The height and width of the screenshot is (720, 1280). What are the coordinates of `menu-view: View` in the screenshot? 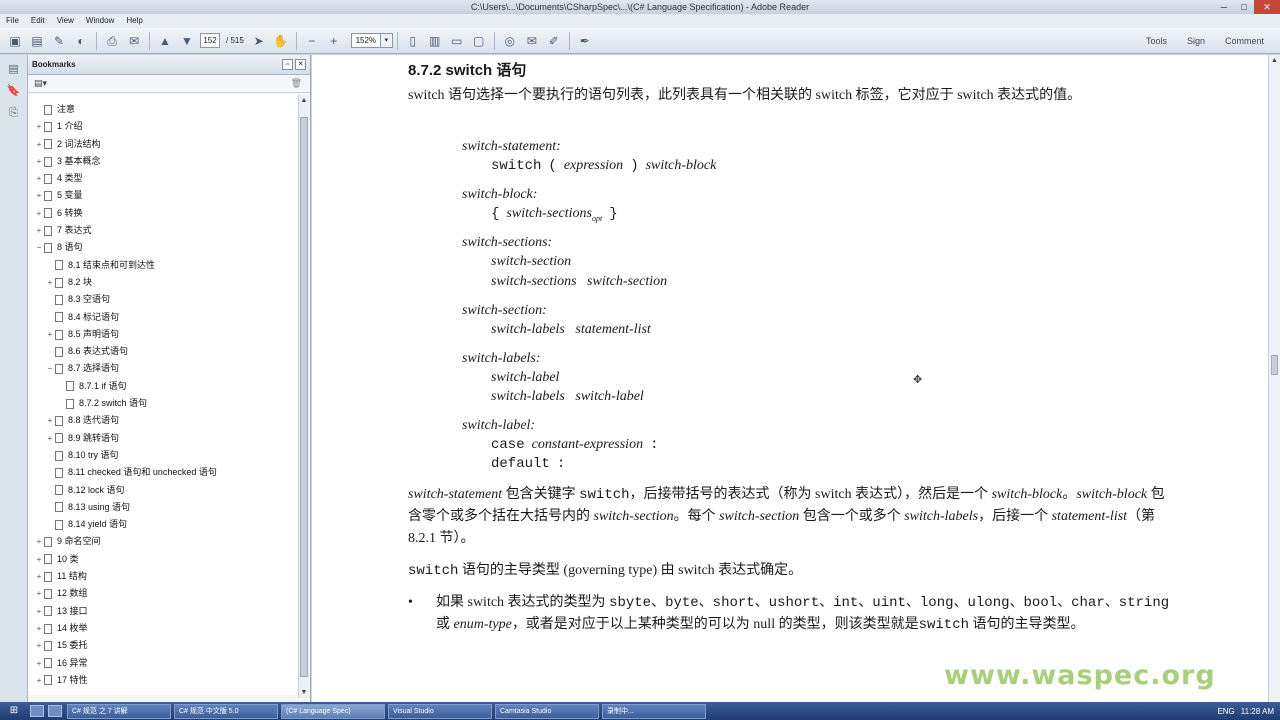 It's located at (65, 21).